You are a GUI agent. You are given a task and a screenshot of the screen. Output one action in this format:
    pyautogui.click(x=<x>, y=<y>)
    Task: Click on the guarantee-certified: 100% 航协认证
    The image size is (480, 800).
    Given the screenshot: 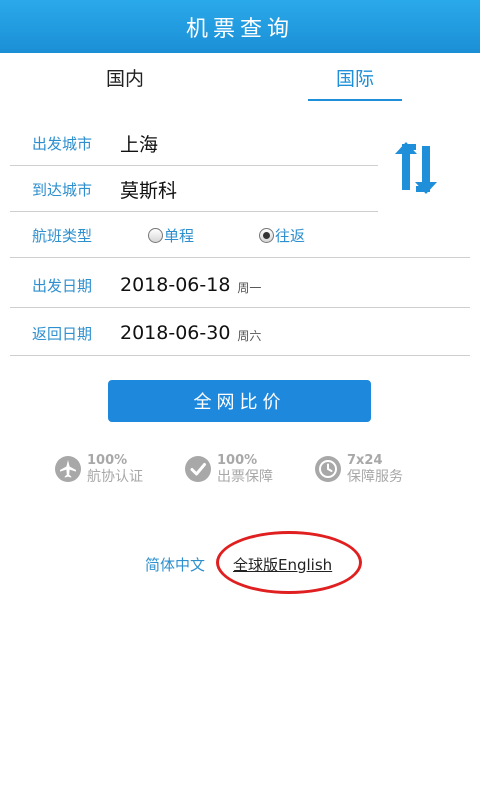 What is the action you would take?
    pyautogui.click(x=99, y=469)
    